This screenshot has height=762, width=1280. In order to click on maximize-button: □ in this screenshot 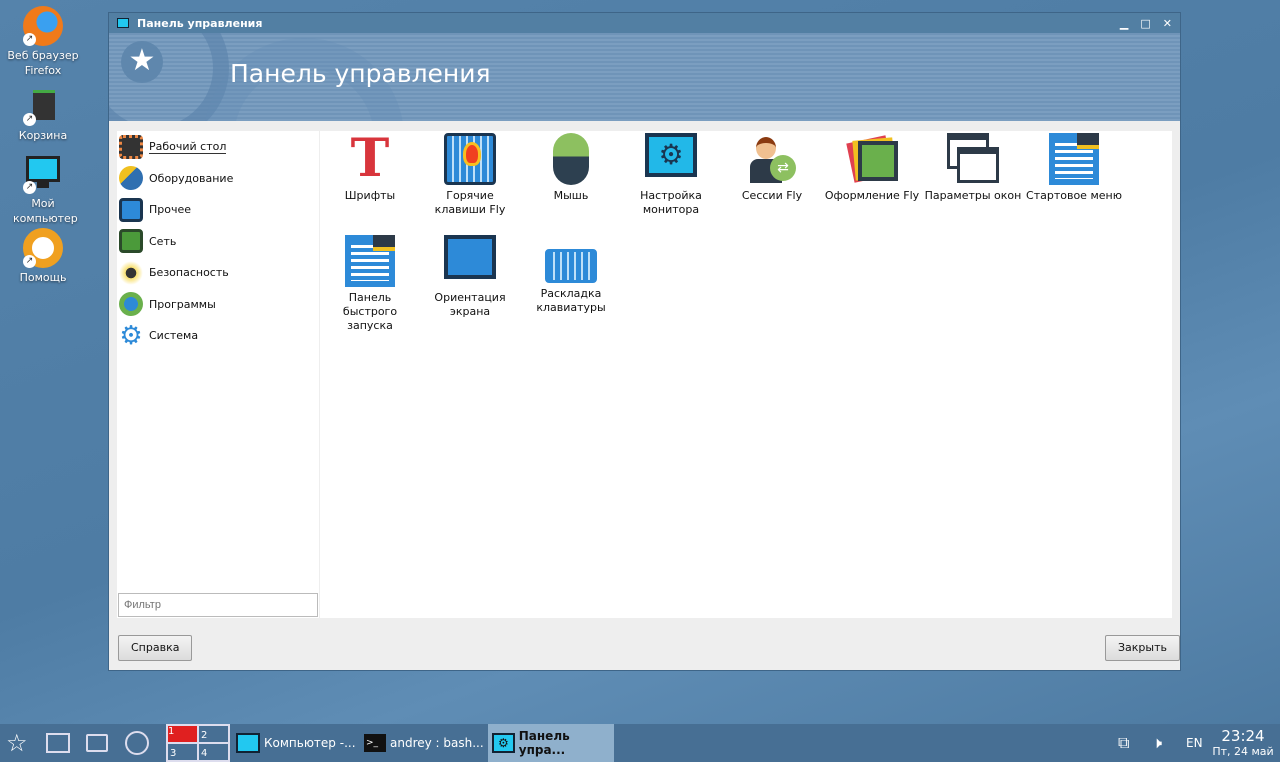, I will do `click(1145, 23)`.